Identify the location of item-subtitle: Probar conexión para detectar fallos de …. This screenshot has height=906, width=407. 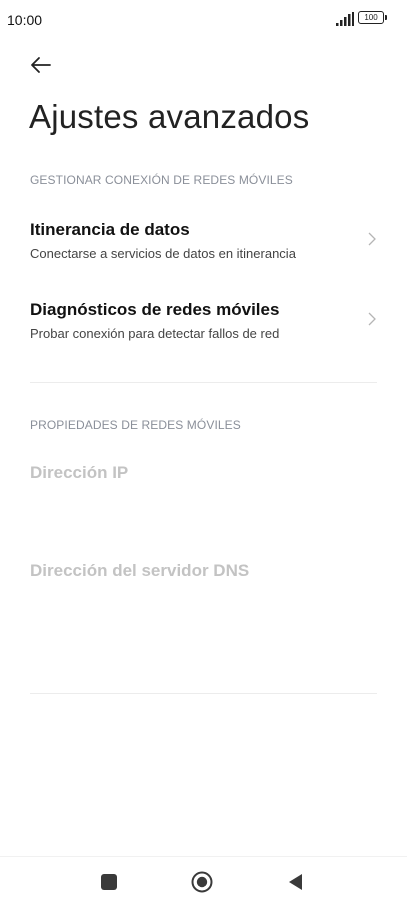
(155, 333).